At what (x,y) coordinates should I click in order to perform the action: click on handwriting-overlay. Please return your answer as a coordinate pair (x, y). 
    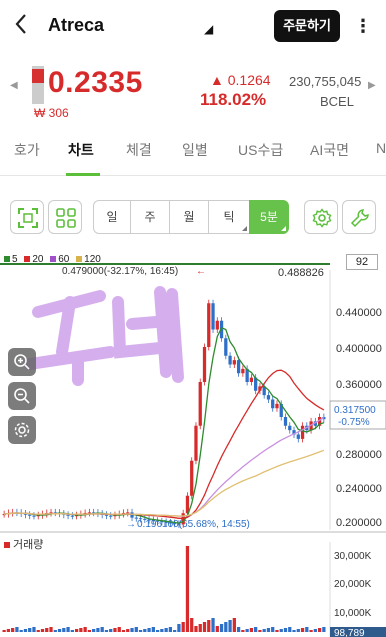
    Looking at the image, I should click on (104, 336).